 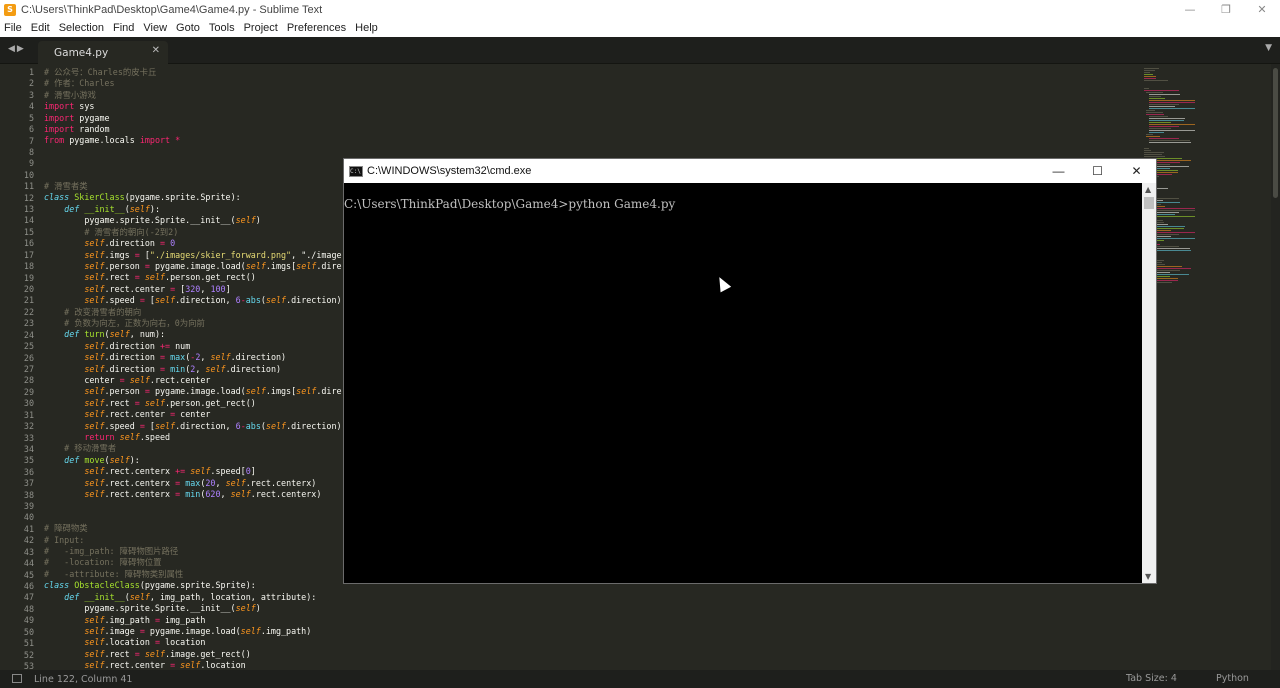 What do you see at coordinates (155, 28) in the screenshot?
I see `menu-view: View` at bounding box center [155, 28].